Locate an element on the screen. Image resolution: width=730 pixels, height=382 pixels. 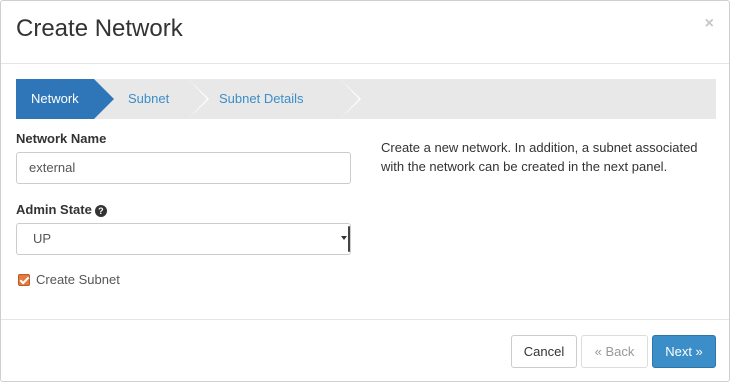
tab-subnet-details-label: Subnet Details is located at coordinates (261, 98).